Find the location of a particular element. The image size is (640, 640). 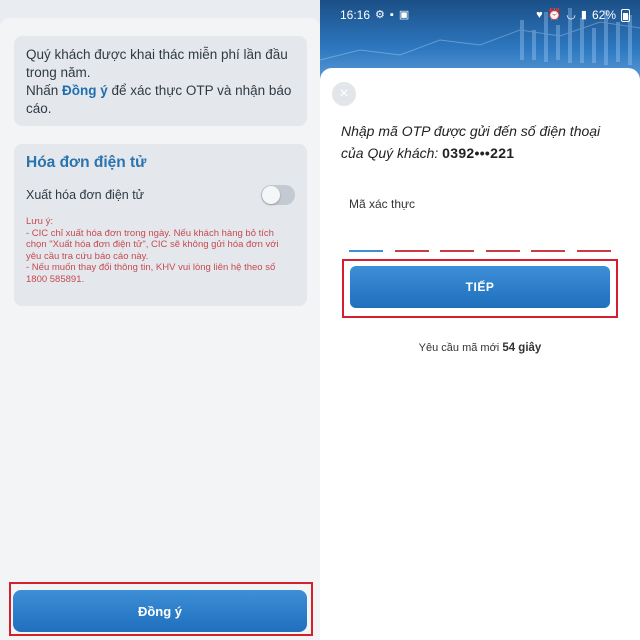

masked-phone-number: 0392•••221 is located at coordinates (478, 153).